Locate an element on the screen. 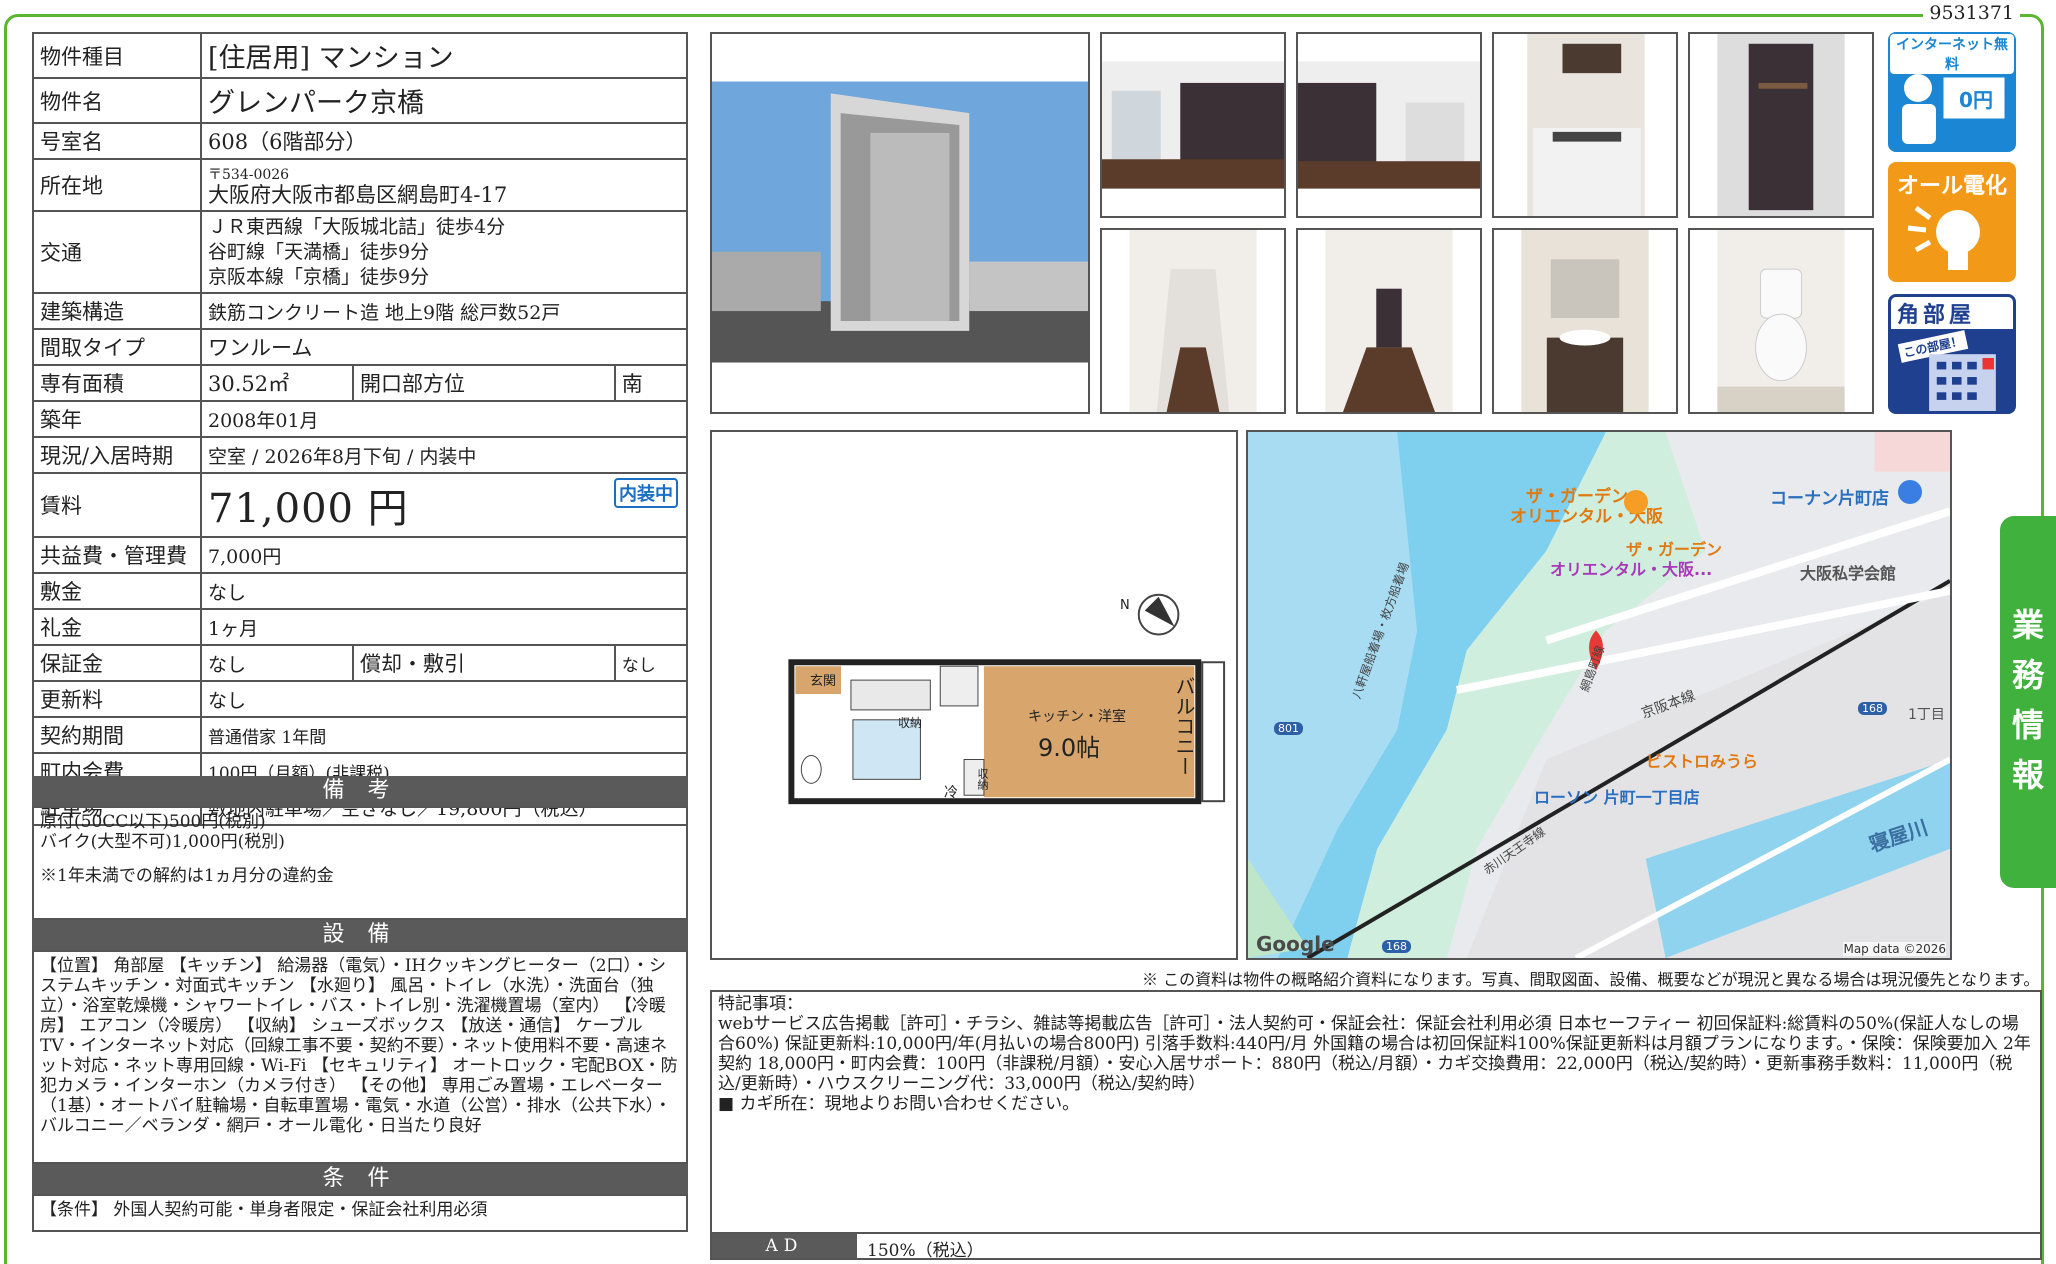  rent-label: 賃料 is located at coordinates (117, 505).